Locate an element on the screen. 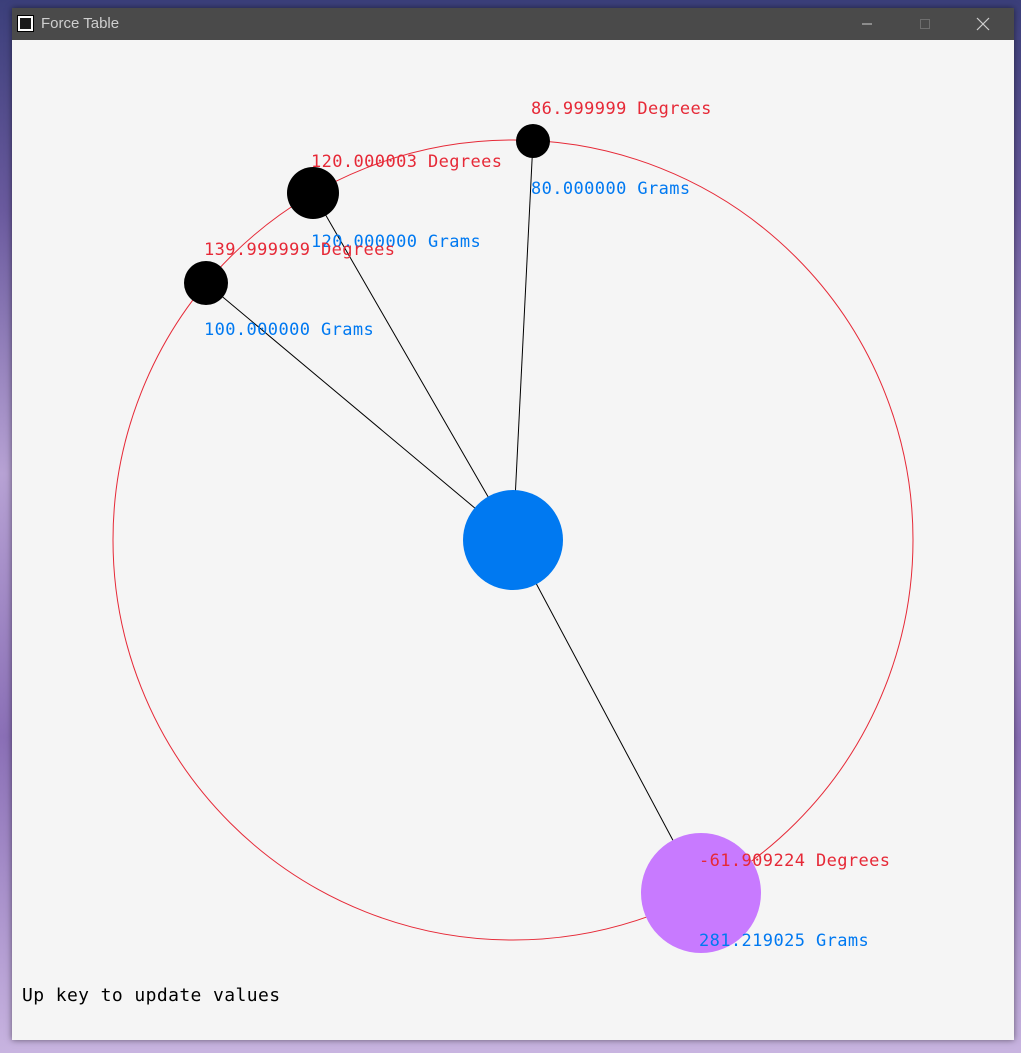 This screenshot has height=1053, width=1021. resultant-degrees-label: -61.909224 Degrees is located at coordinates (795, 861).